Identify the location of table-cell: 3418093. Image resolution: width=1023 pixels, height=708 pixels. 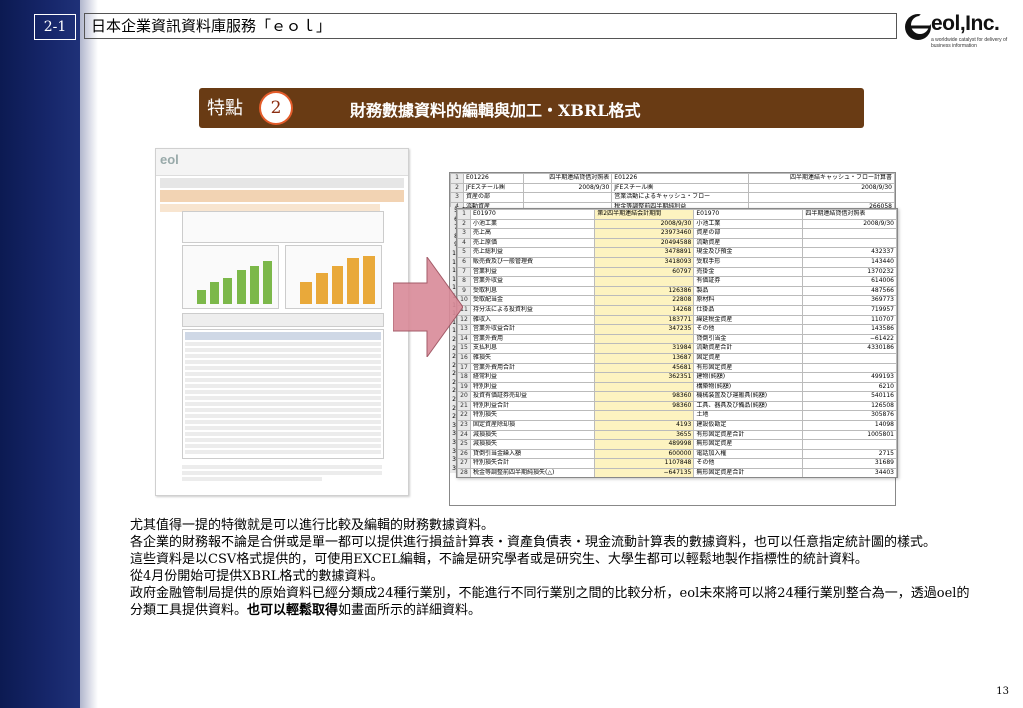
(644, 262).